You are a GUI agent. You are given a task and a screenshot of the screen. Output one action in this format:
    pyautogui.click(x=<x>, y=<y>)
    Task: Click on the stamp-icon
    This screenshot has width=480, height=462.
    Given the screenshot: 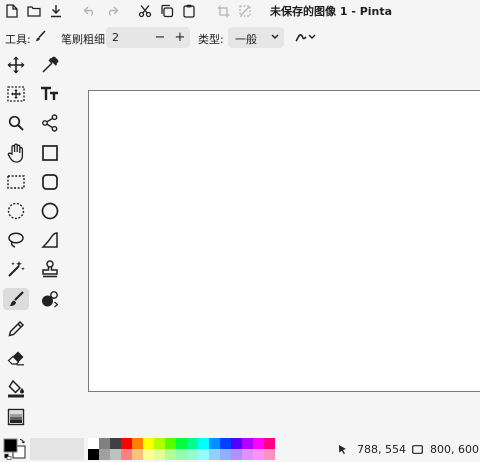 What is the action you would take?
    pyautogui.click(x=50, y=269)
    